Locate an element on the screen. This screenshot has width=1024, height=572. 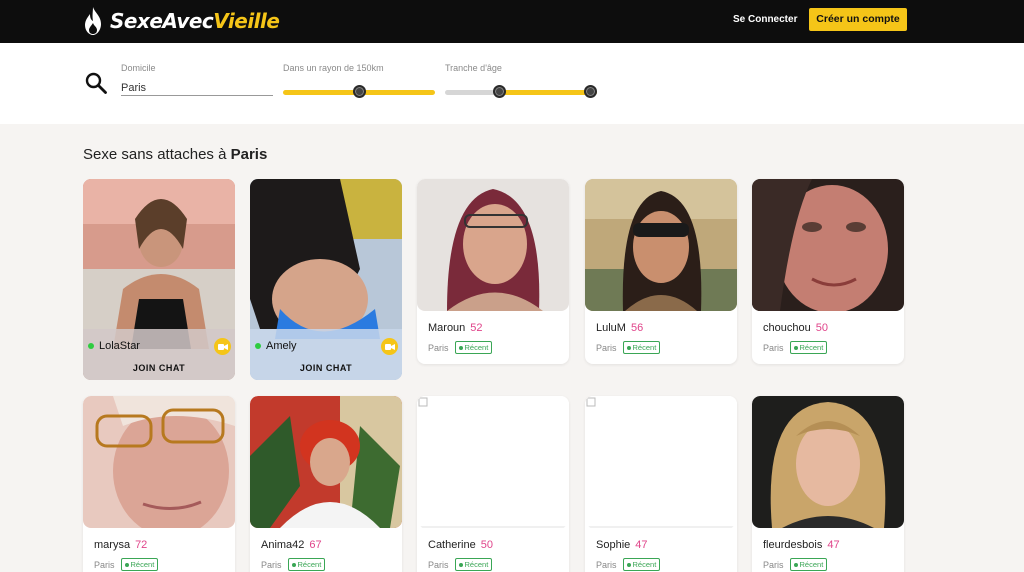
section-title-prefix: Sexe sans attaches à is located at coordinates (155, 154).